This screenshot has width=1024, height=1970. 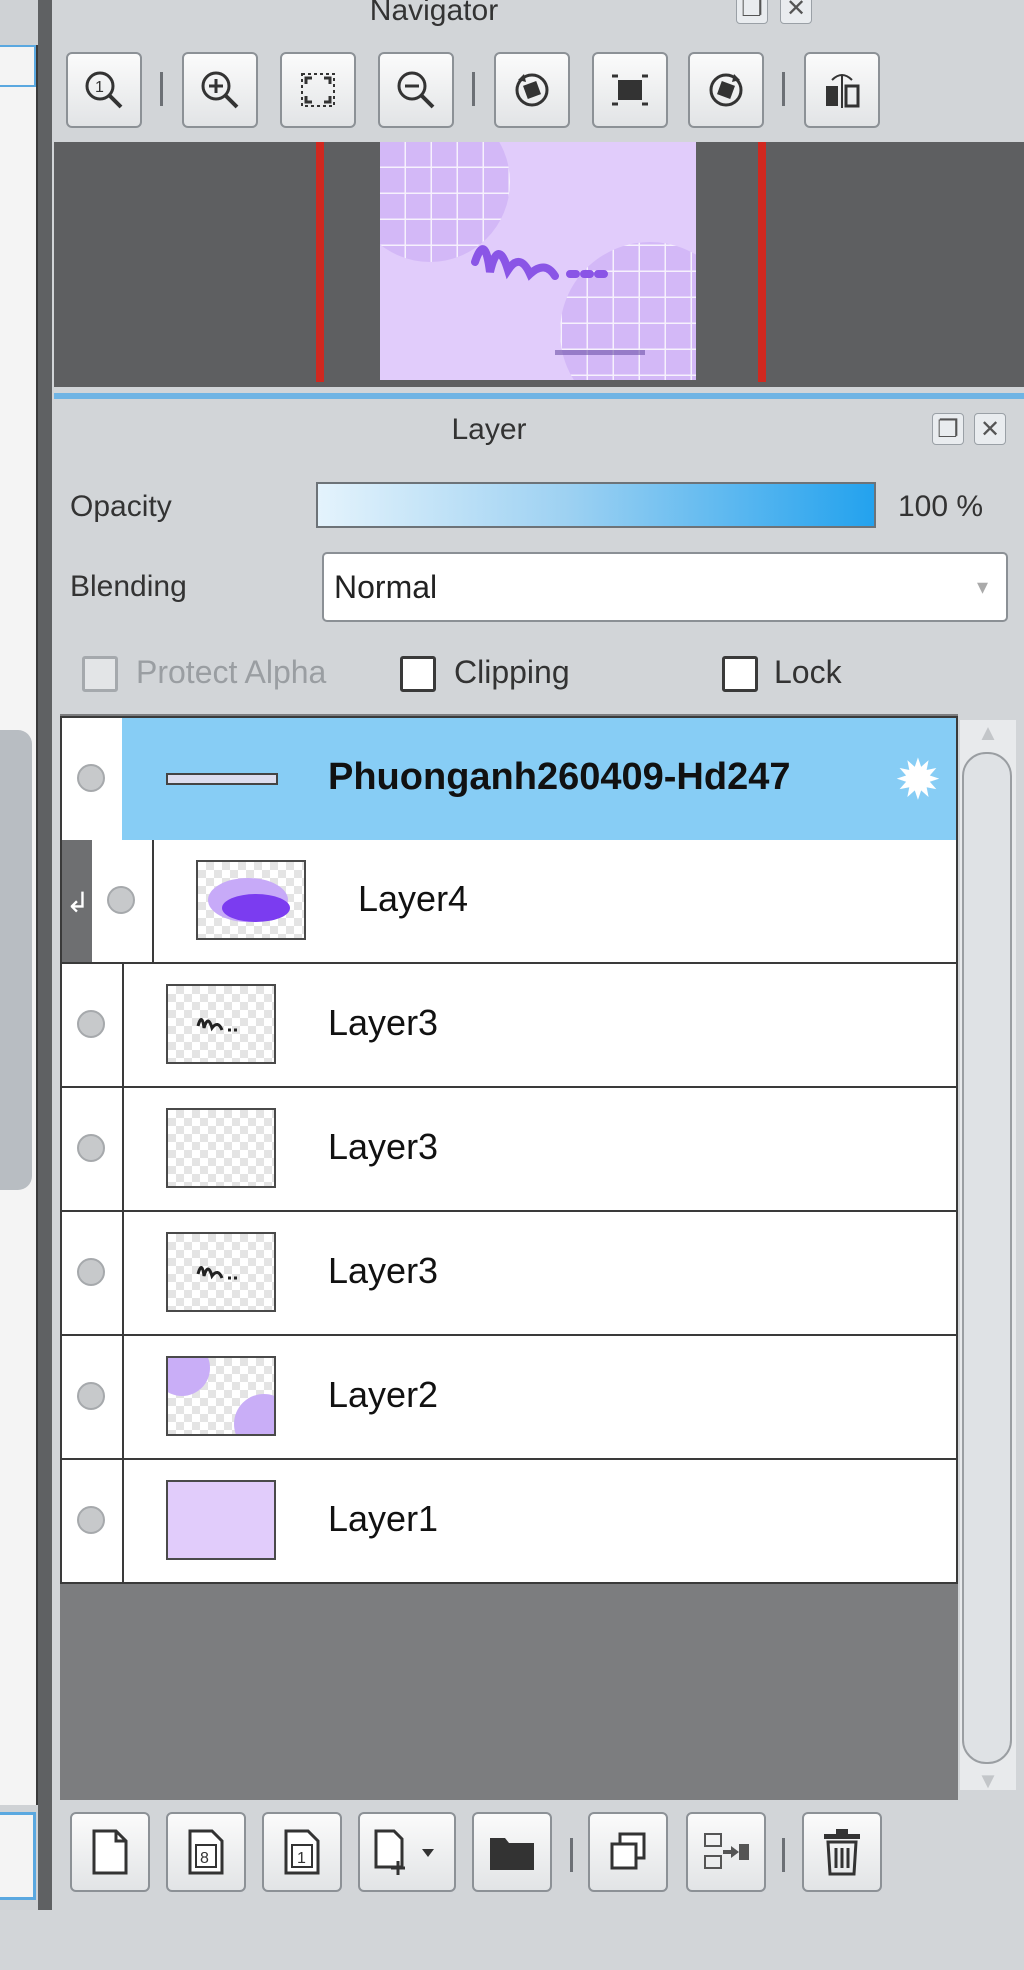 What do you see at coordinates (509, 1522) in the screenshot?
I see `layer-row: Layer1` at bounding box center [509, 1522].